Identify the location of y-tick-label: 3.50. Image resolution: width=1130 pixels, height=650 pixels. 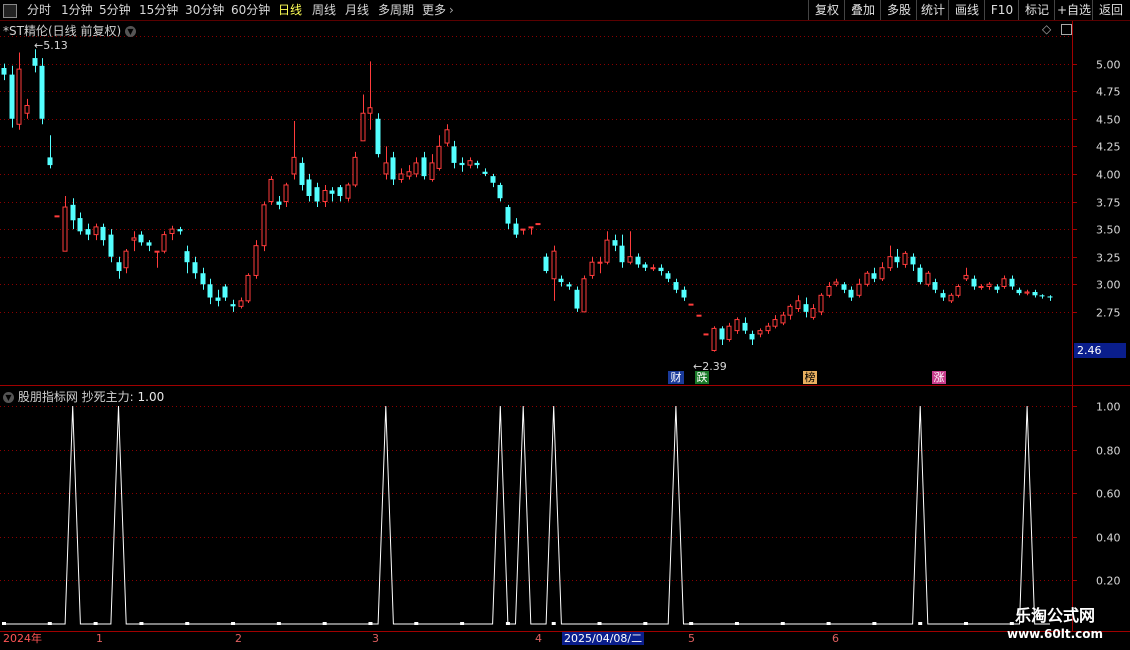
(1108, 230).